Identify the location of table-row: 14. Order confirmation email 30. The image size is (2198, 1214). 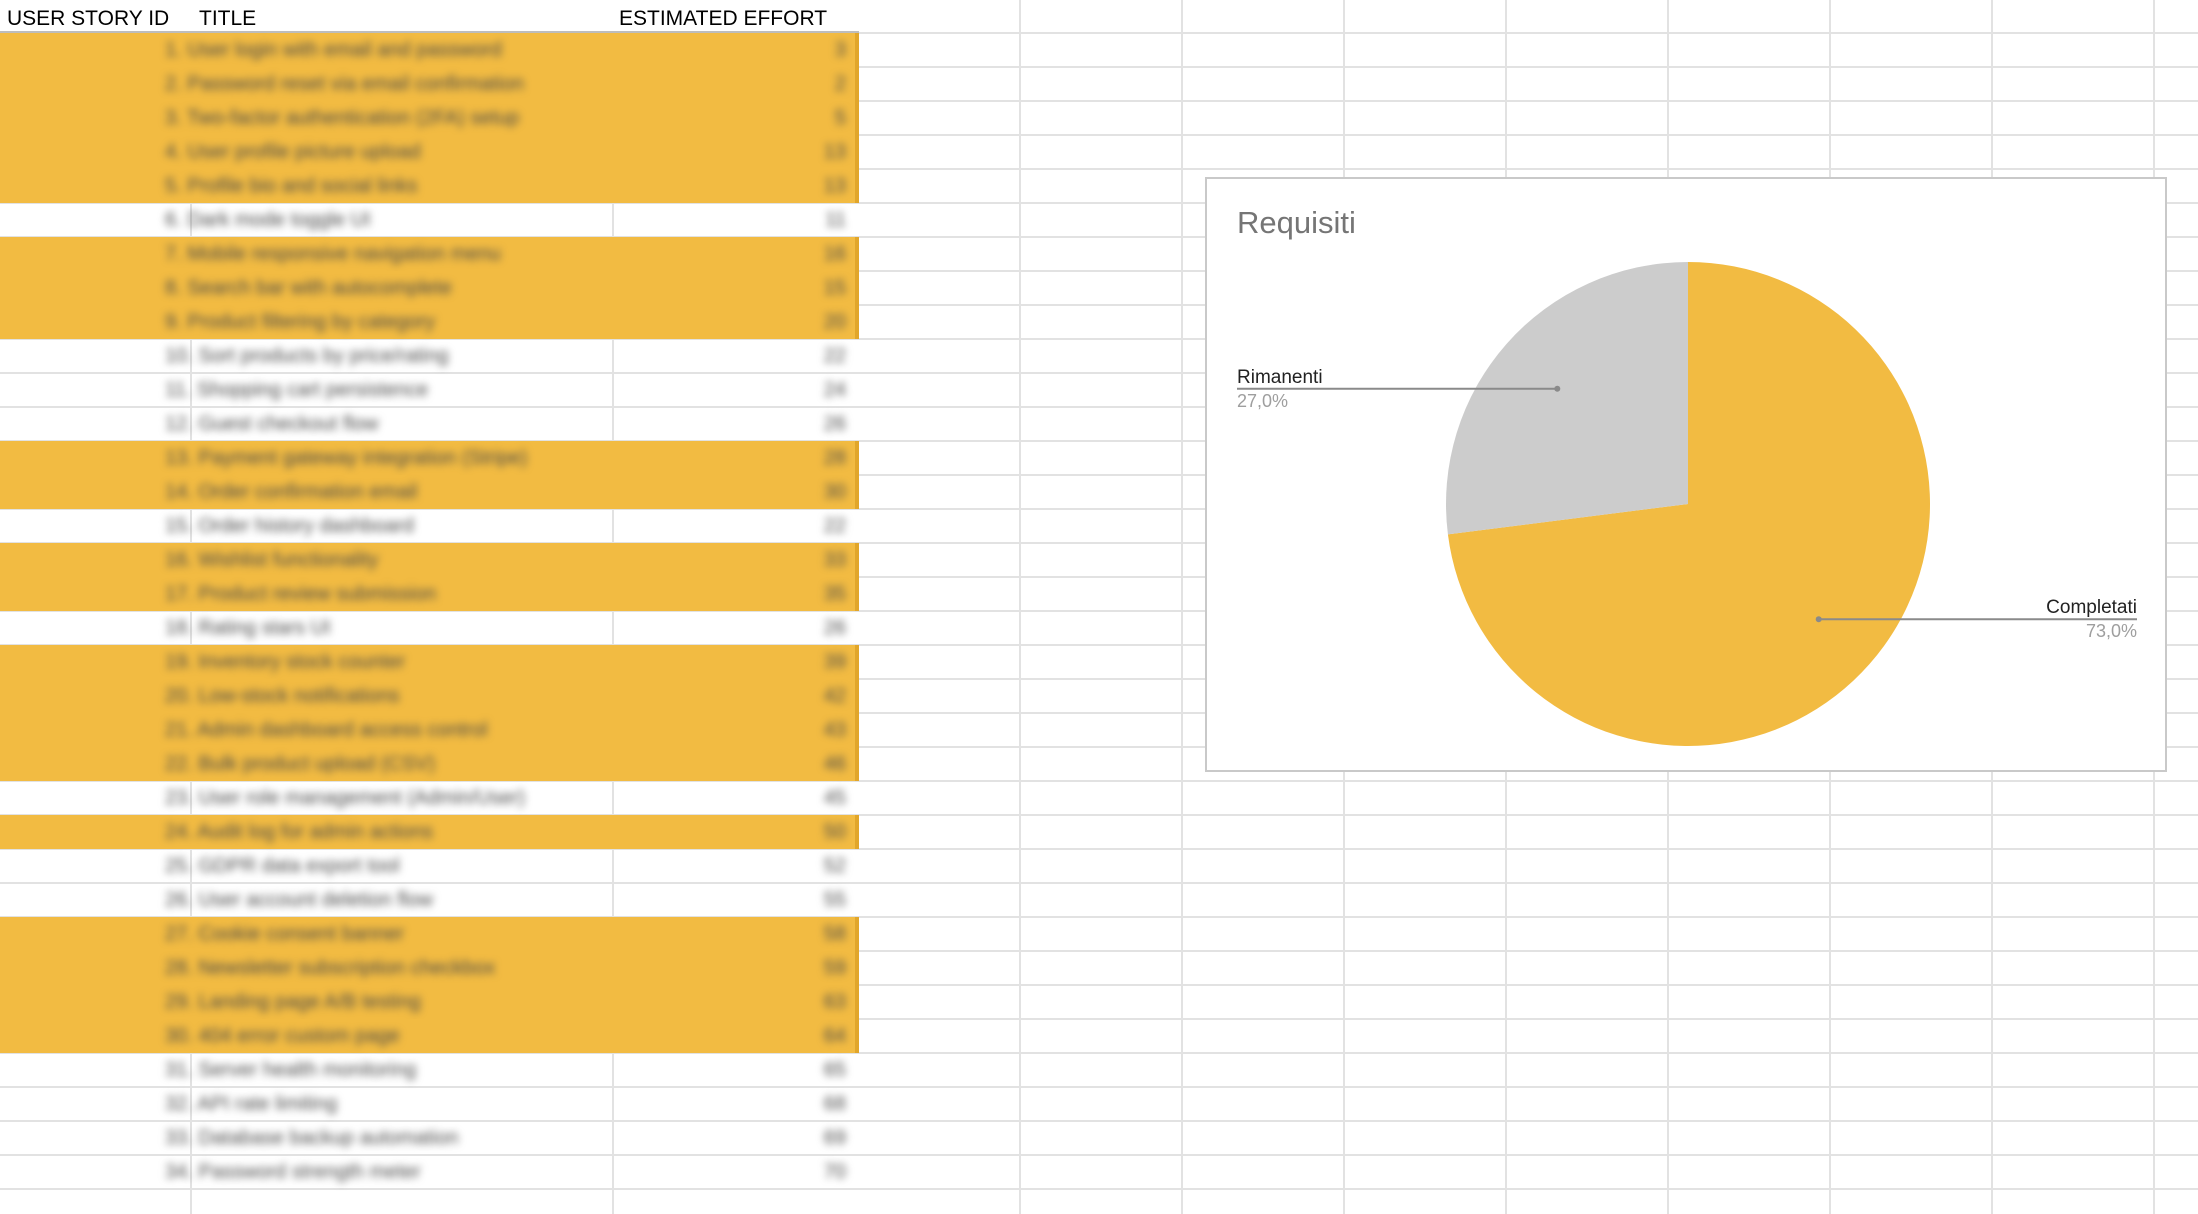
(429, 492).